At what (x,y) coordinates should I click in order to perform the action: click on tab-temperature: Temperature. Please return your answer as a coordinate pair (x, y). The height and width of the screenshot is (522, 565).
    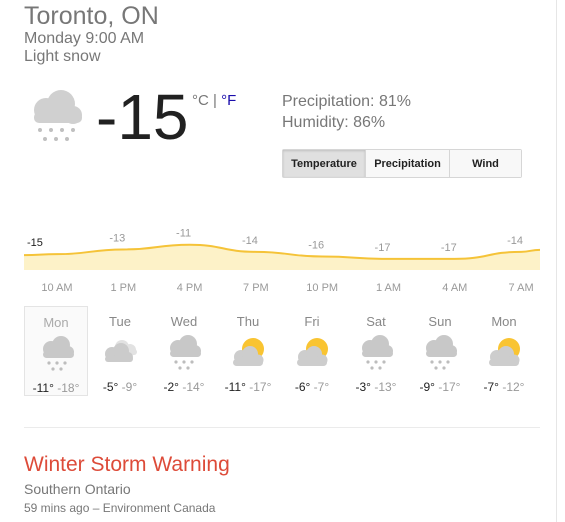
    Looking at the image, I should click on (324, 163).